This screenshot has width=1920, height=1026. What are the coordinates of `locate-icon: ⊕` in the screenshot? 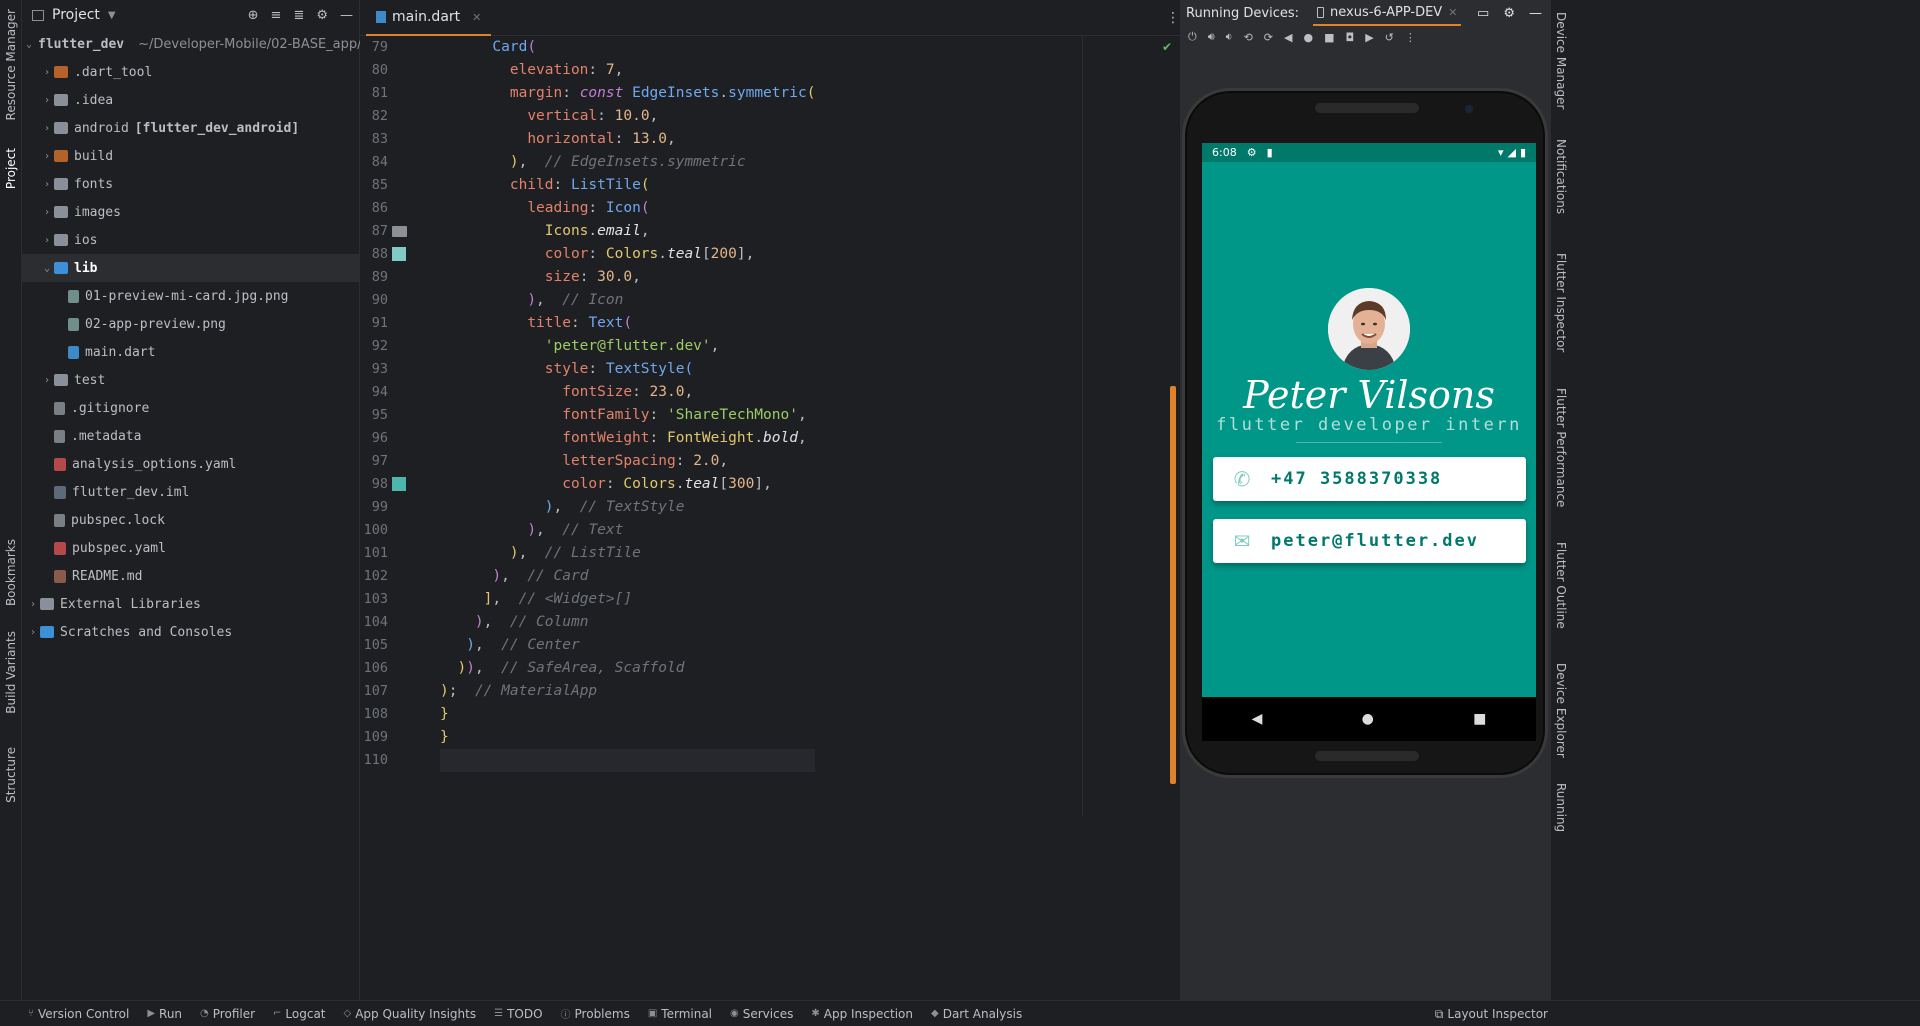 It's located at (253, 15).